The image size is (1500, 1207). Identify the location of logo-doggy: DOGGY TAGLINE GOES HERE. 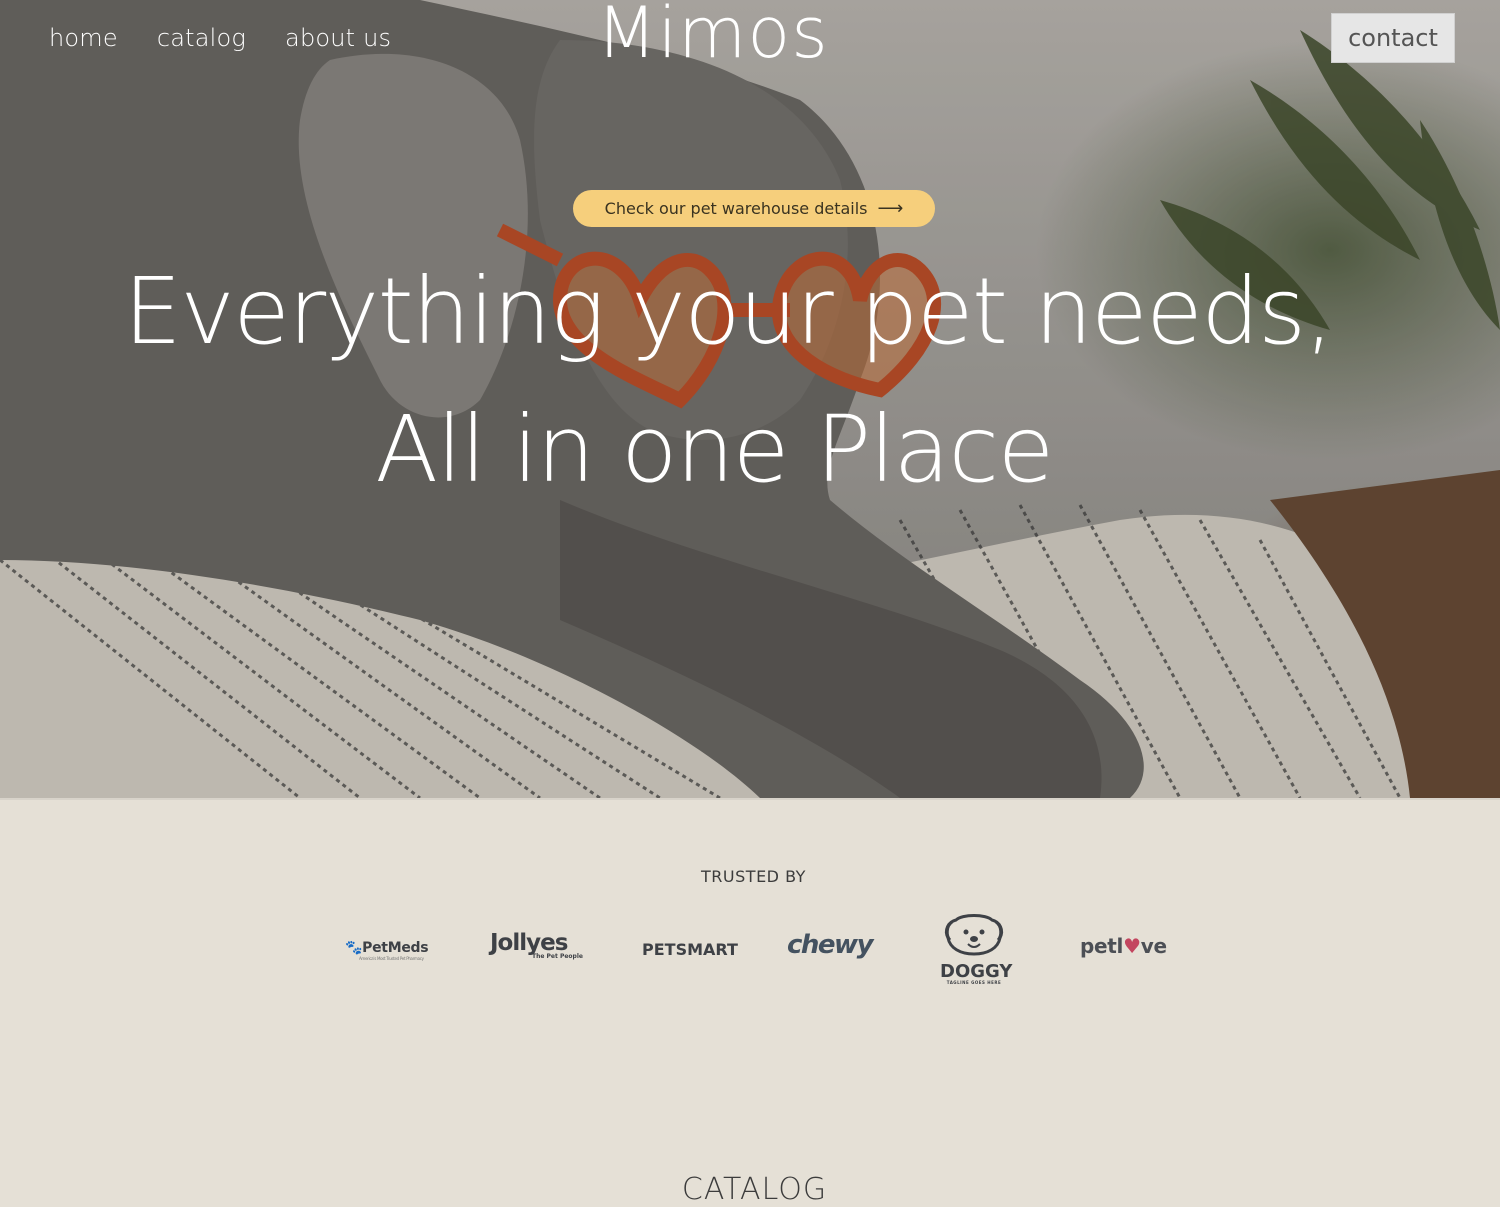
(976, 948).